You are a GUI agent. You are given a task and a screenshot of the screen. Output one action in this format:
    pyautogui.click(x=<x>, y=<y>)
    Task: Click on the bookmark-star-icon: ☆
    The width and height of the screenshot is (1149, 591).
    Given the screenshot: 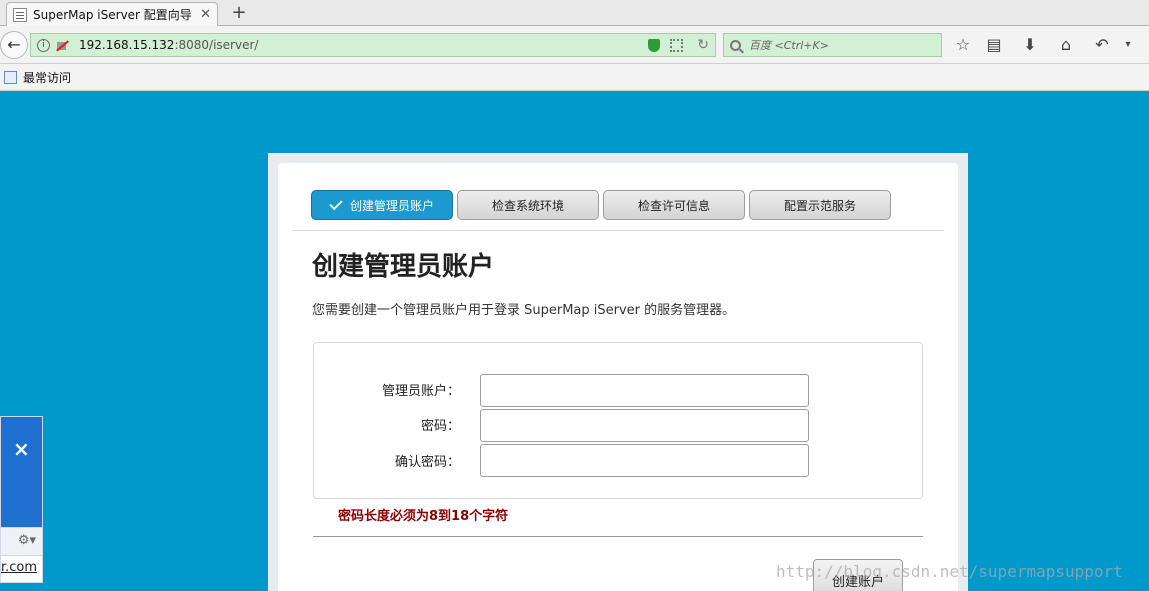 What is the action you would take?
    pyautogui.click(x=963, y=45)
    